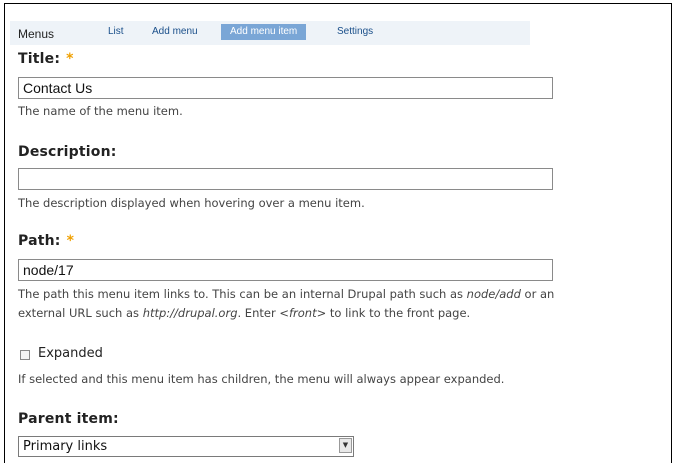 The image size is (673, 463). Describe the element at coordinates (70, 353) in the screenshot. I see `expanded-label: Expanded` at that location.